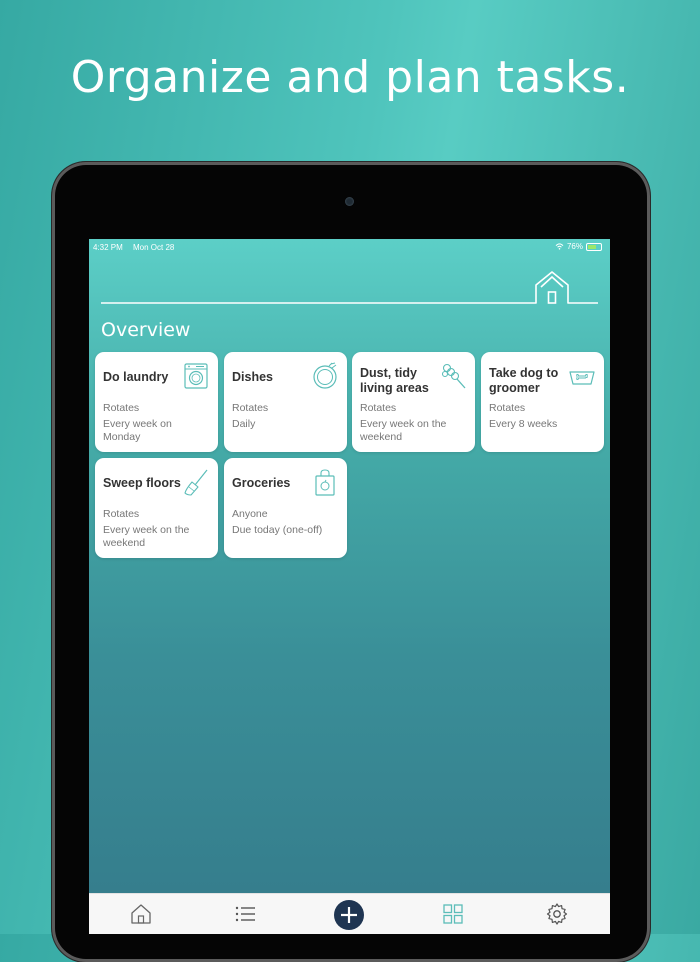 The image size is (700, 962). I want to click on front-camera, so click(349, 201).